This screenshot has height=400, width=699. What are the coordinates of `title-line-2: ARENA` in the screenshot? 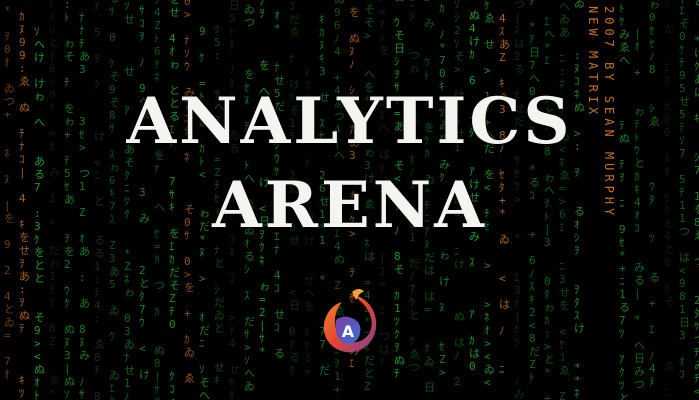 It's located at (349, 205).